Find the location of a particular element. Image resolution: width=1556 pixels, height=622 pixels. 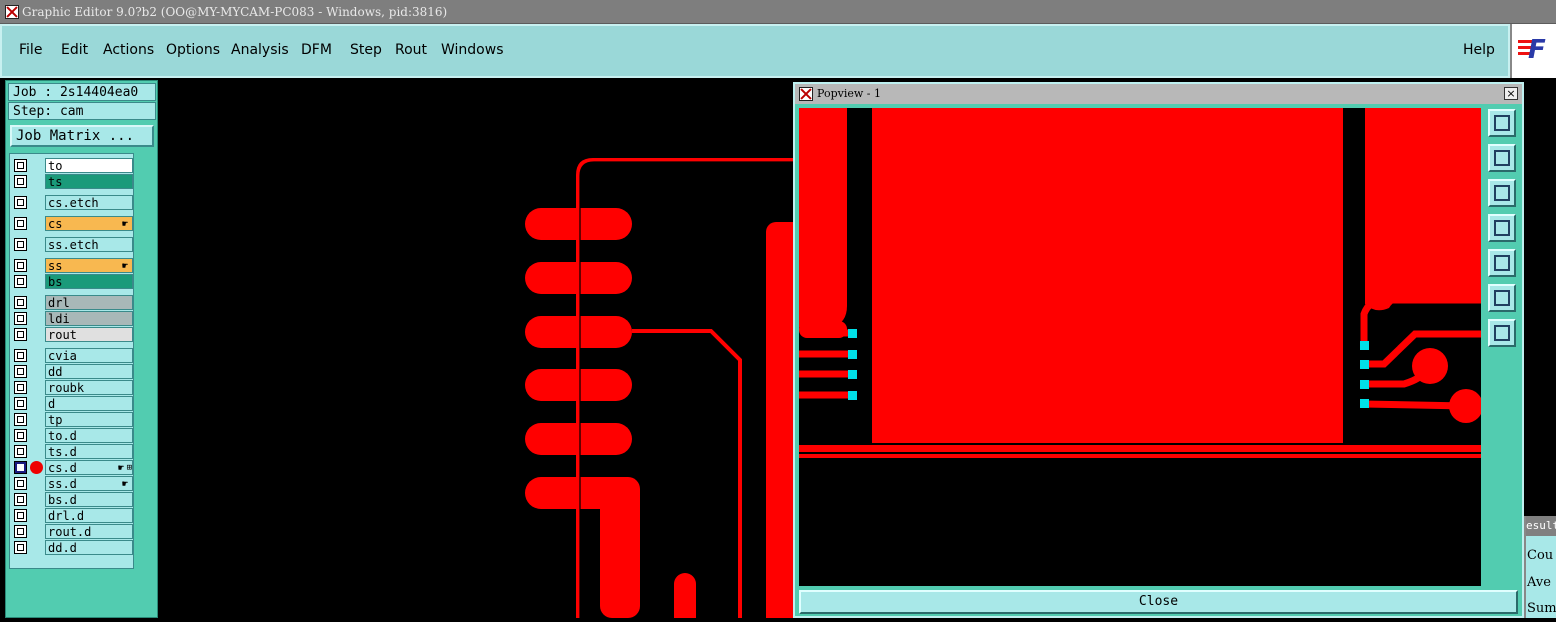

menu-analysis: Analysis is located at coordinates (260, 50).